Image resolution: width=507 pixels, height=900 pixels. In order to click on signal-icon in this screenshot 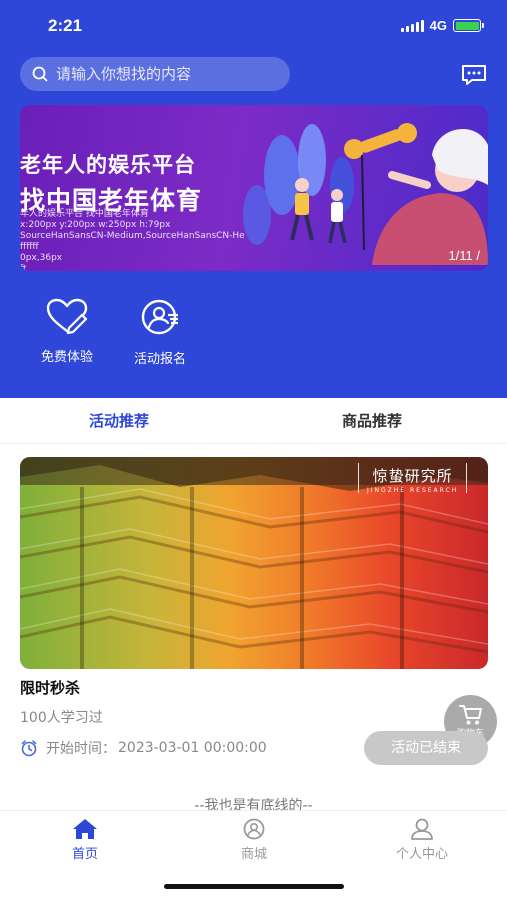, I will do `click(412, 25)`.